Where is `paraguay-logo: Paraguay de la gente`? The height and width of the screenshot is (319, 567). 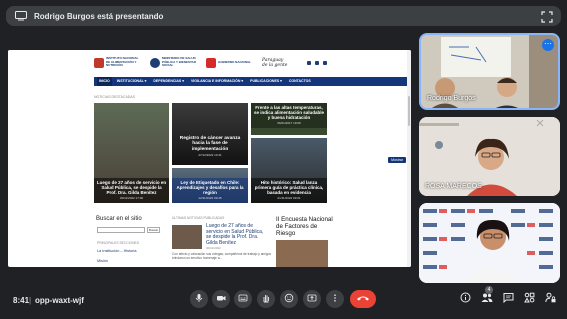
paraguay-logo: Paraguay de la gente is located at coordinates (275, 62).